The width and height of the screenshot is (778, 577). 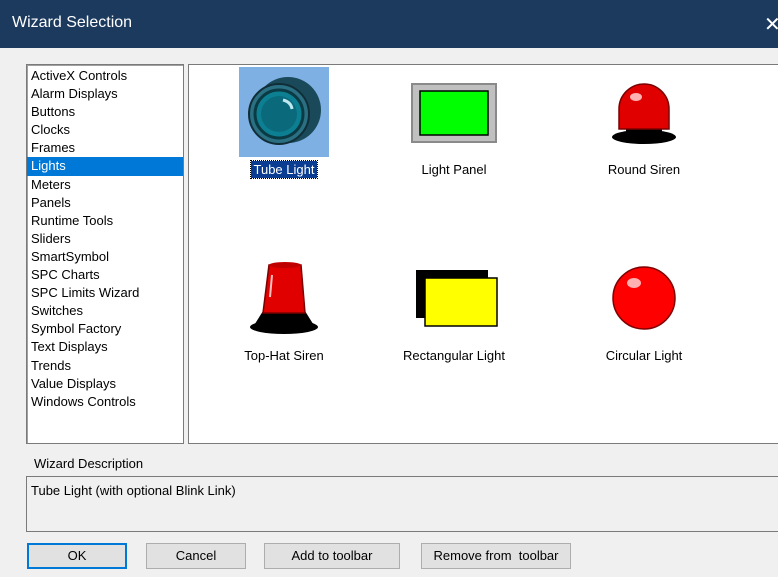 I want to click on category-item: SmartSymbol, so click(x=105, y=257).